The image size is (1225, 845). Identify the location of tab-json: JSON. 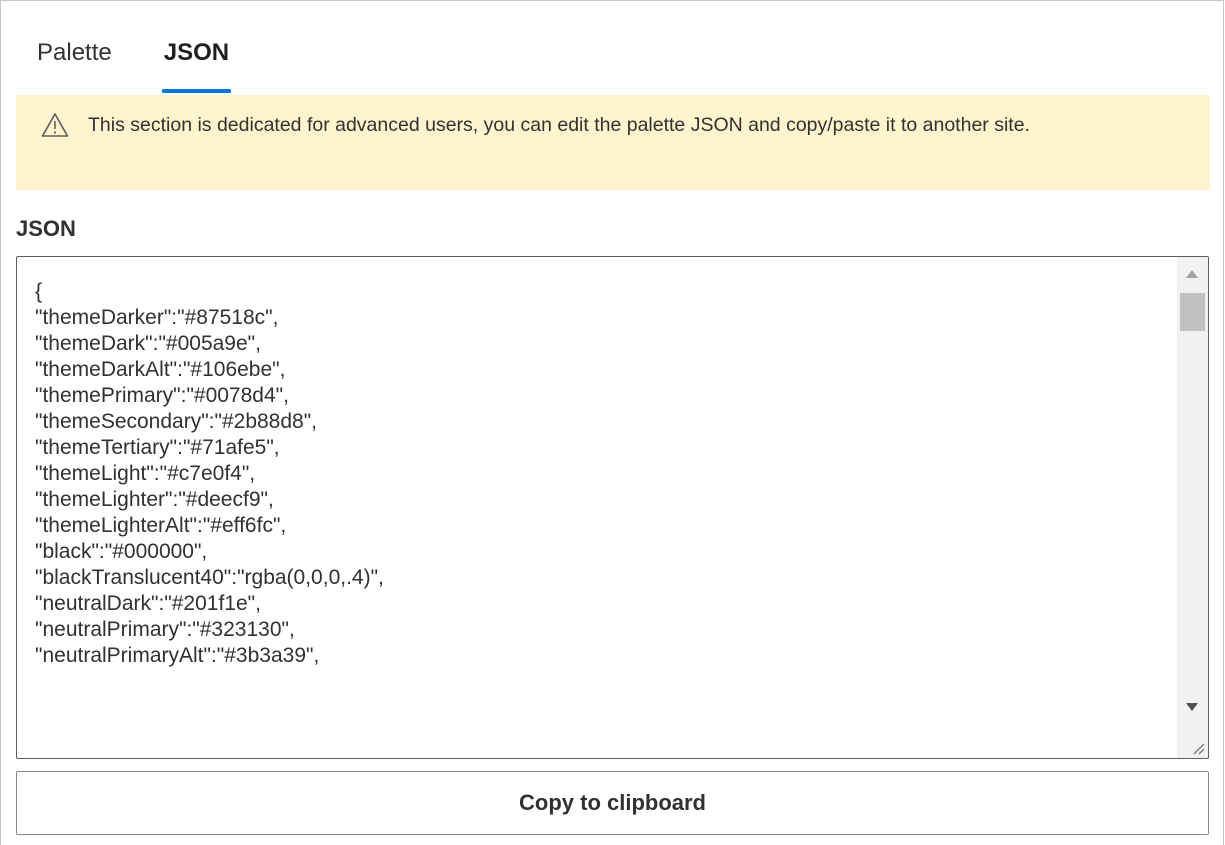
(196, 63).